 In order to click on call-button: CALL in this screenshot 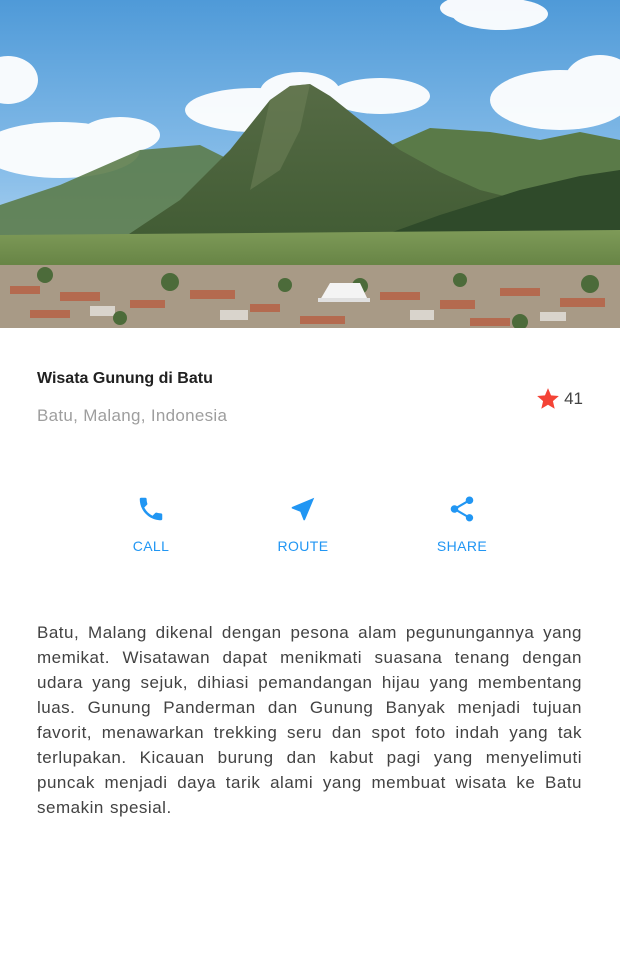, I will do `click(151, 526)`.